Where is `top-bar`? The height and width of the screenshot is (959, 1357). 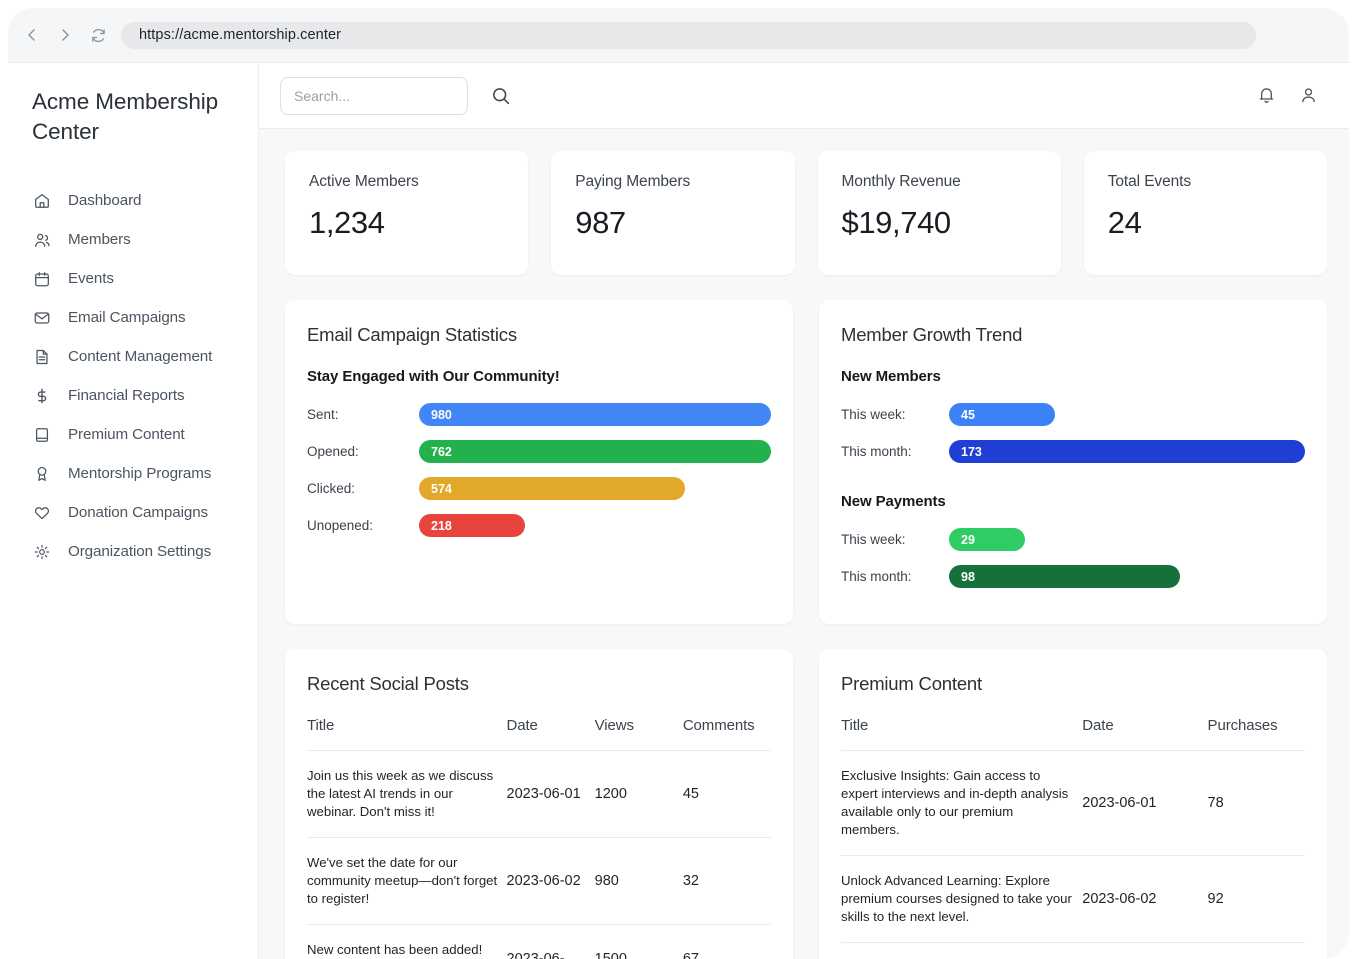 top-bar is located at coordinates (804, 96).